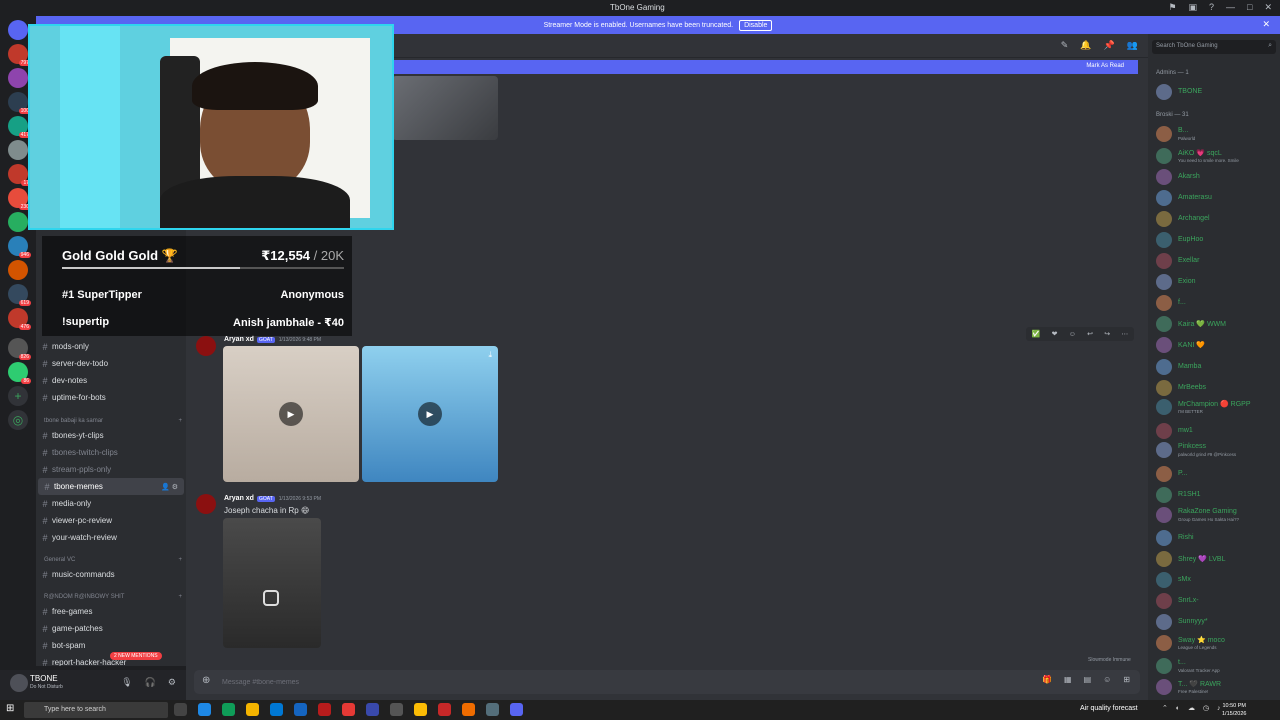 Image resolution: width=1280 pixels, height=720 pixels. Describe the element at coordinates (1216, 643) in the screenshot. I see `member-row: Sway ⭐ moco League of Legends` at that location.